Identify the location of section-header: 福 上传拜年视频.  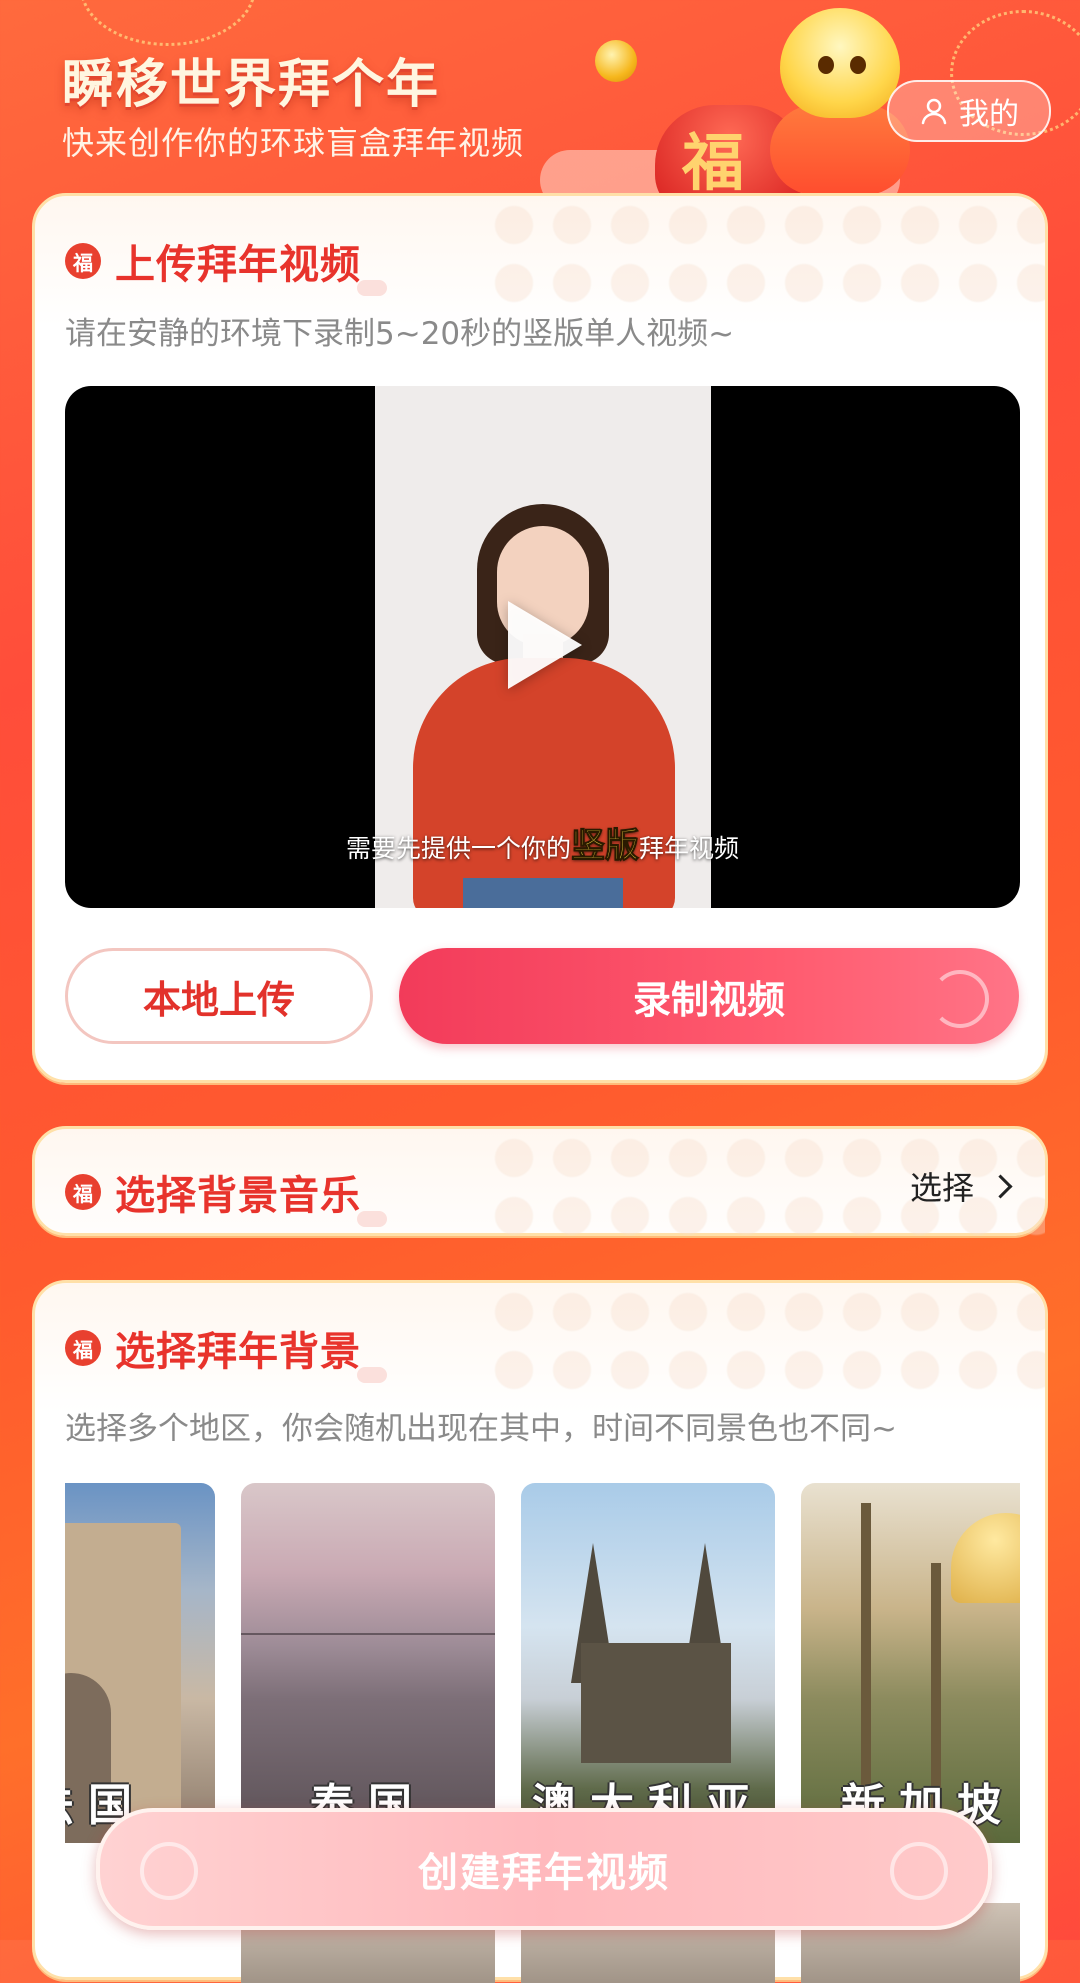
(226, 264).